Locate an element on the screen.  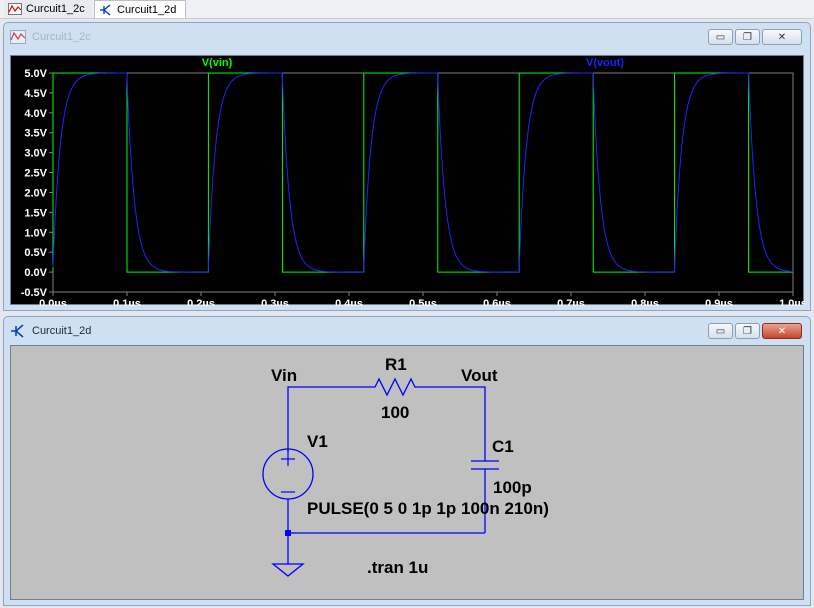
schematic-window-title: Curcuit1_2d is located at coordinates (62, 331).